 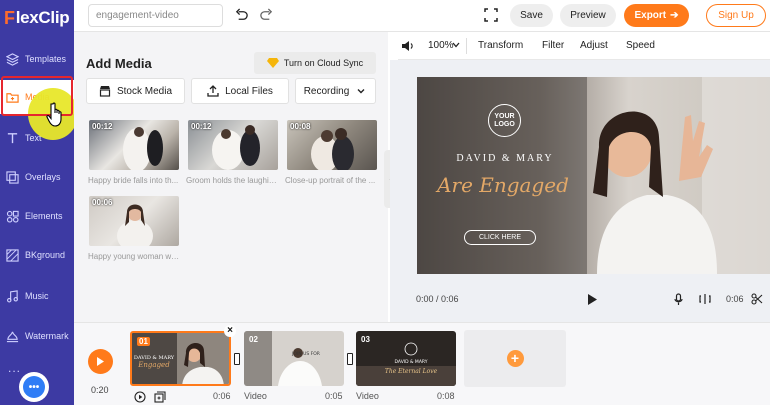 What do you see at coordinates (705, 299) in the screenshot?
I see `split-icon` at bounding box center [705, 299].